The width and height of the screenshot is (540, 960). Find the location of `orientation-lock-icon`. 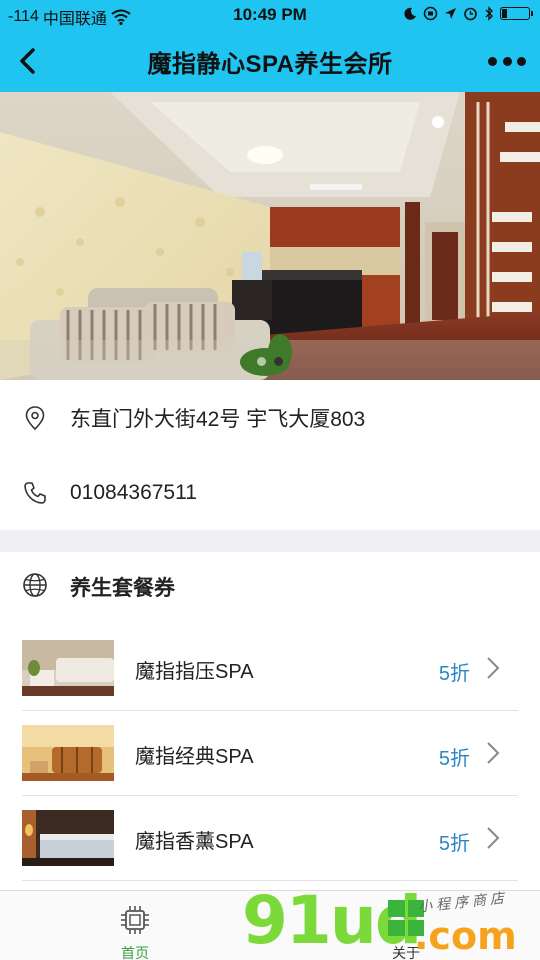

orientation-lock-icon is located at coordinates (430, 13).